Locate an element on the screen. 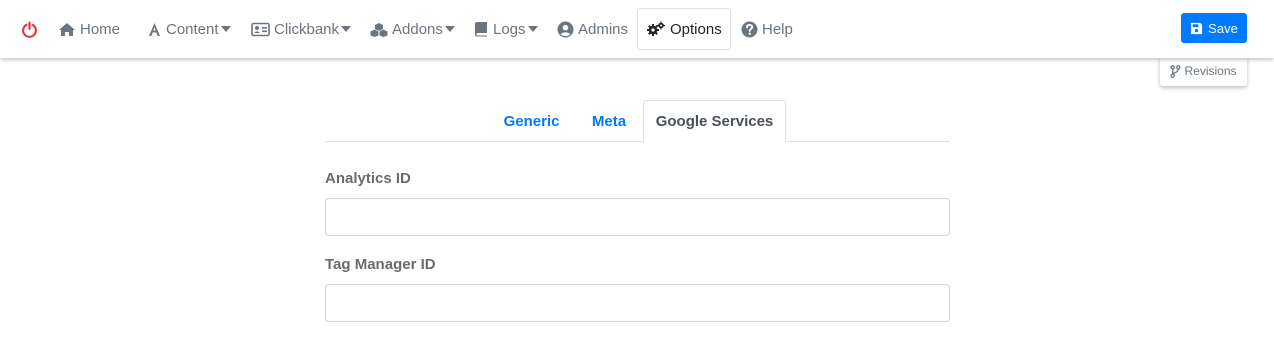  code-branch-icon is located at coordinates (1175, 71).